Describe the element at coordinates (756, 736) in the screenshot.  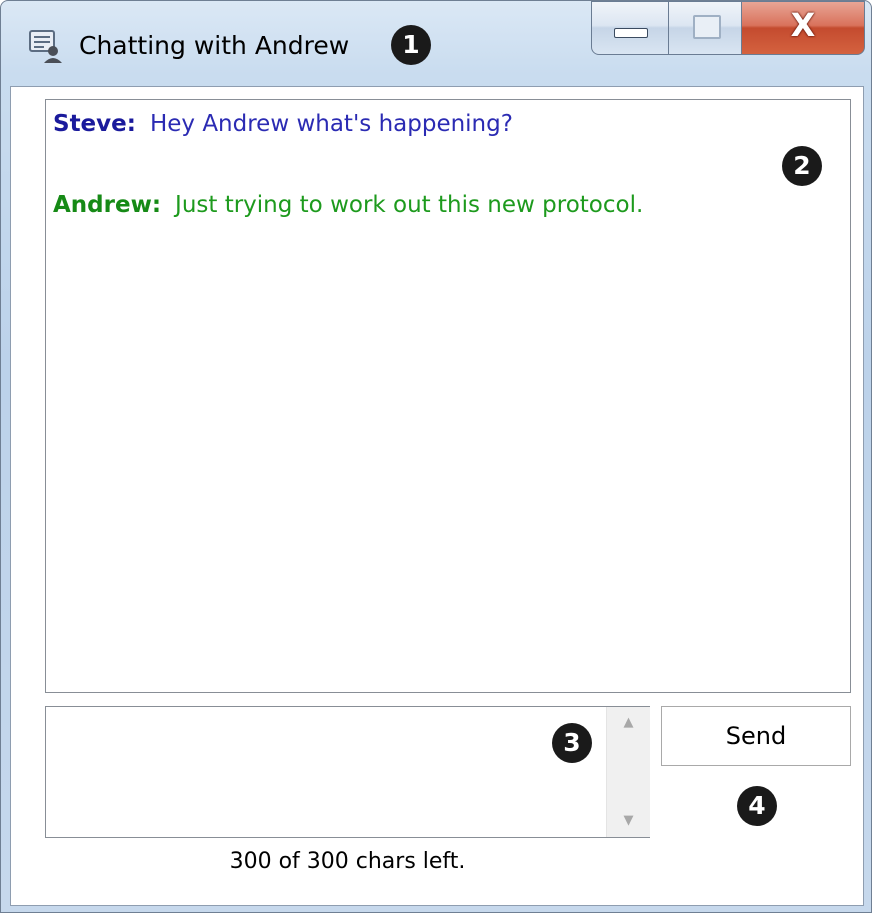
I see `send-button: Send` at that location.